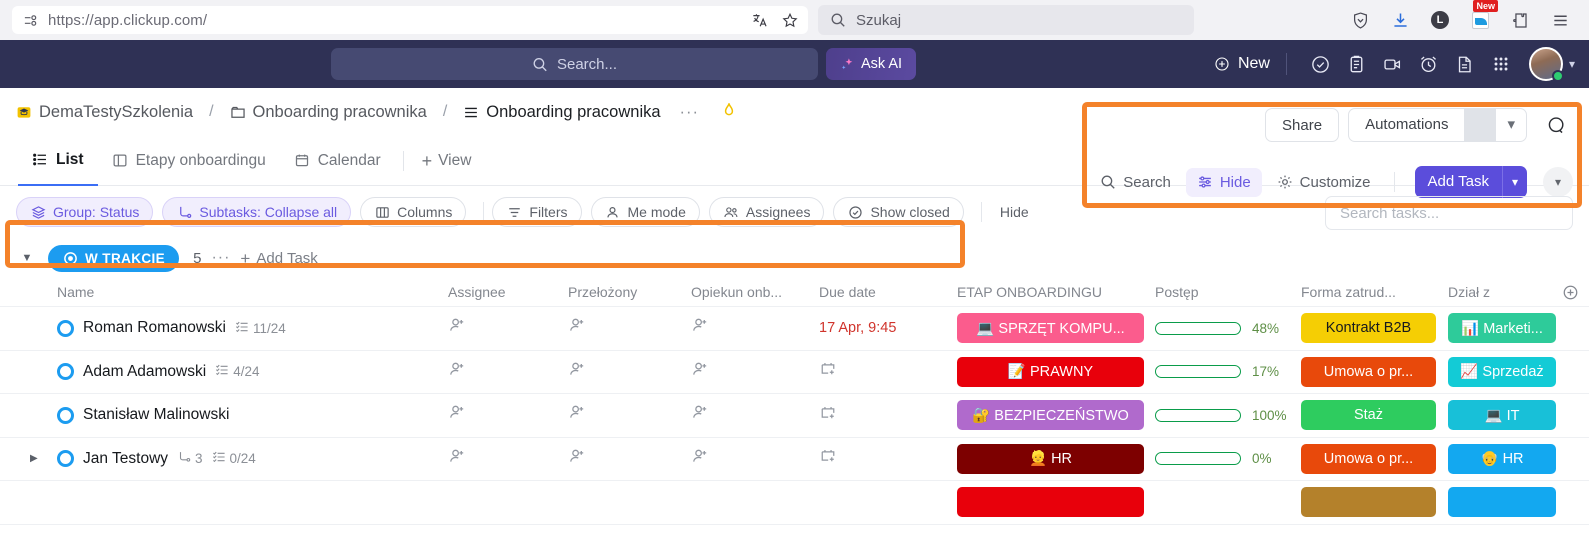 The width and height of the screenshot is (1589, 554). Describe the element at coordinates (1362, 502) in the screenshot. I see `forma-zatrudnienia-cell` at that location.